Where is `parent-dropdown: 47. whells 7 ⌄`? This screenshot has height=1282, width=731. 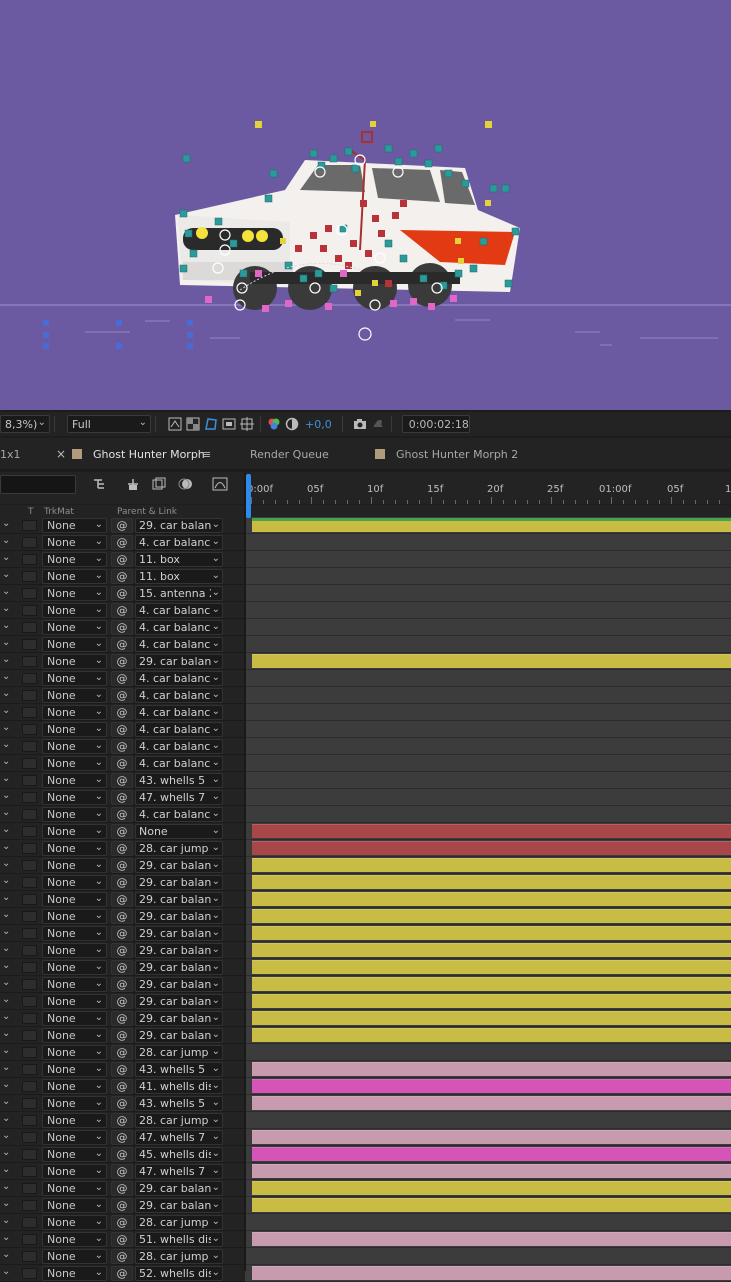 parent-dropdown: 47. whells 7 ⌄ is located at coordinates (179, 1137).